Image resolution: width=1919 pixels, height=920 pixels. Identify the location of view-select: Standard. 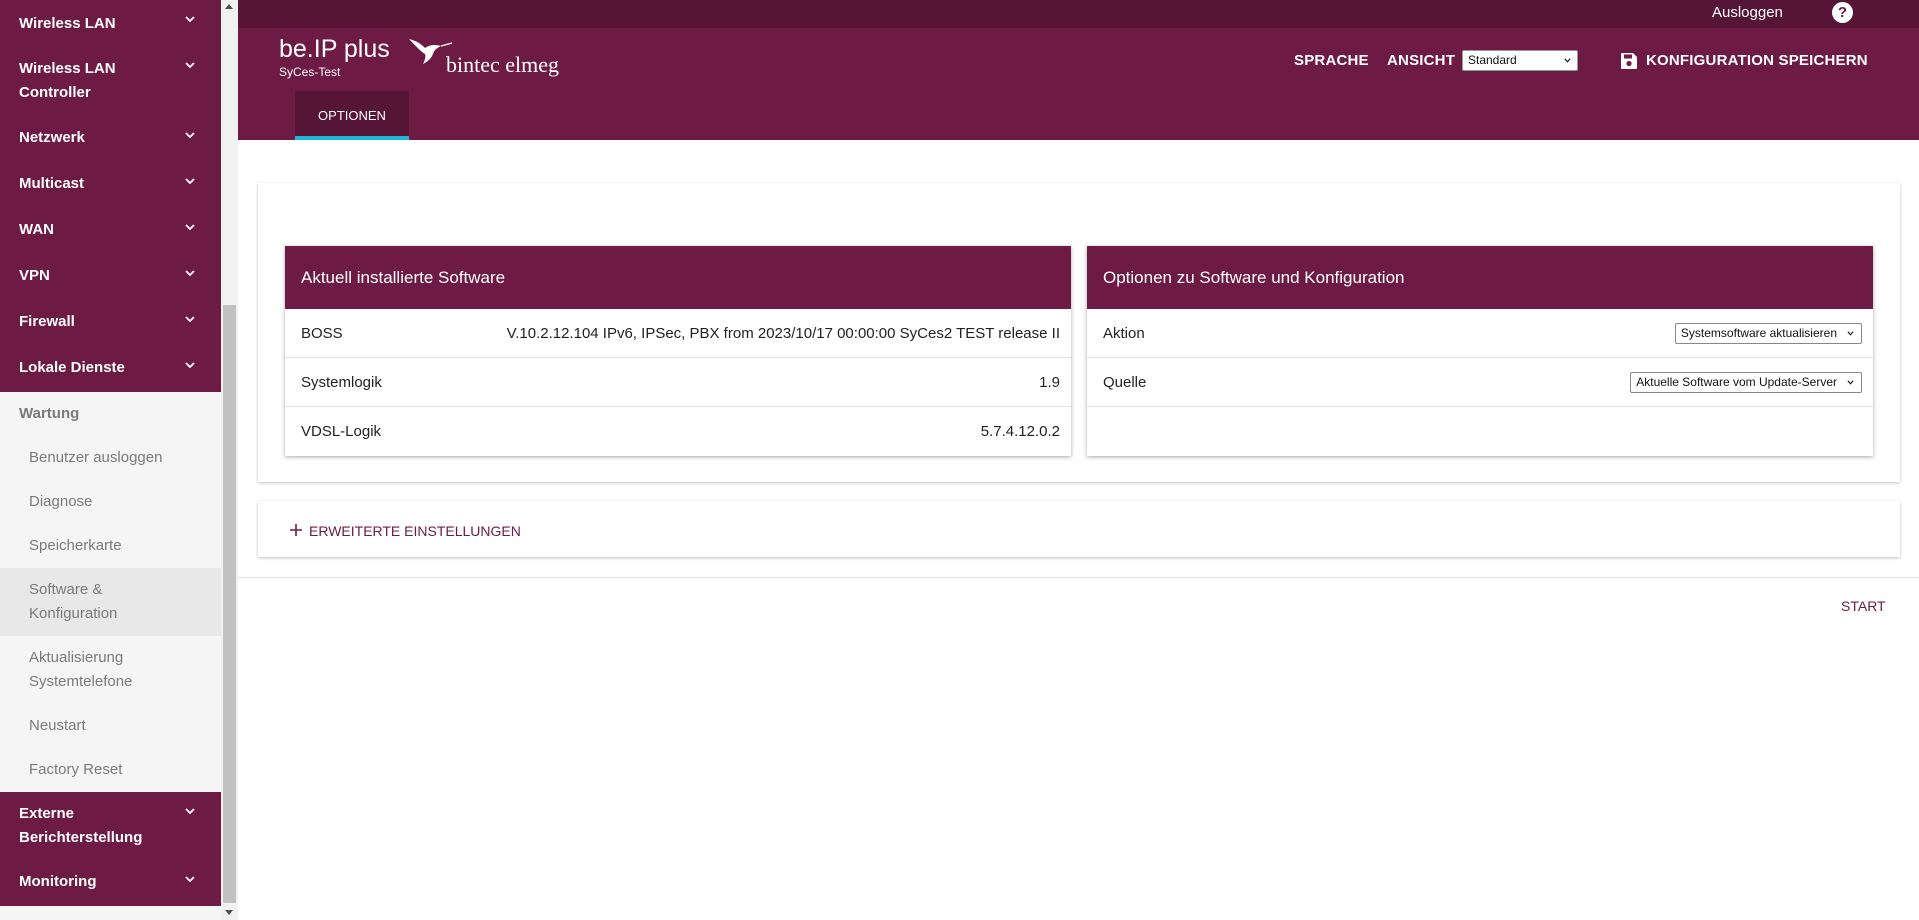
(1520, 60).